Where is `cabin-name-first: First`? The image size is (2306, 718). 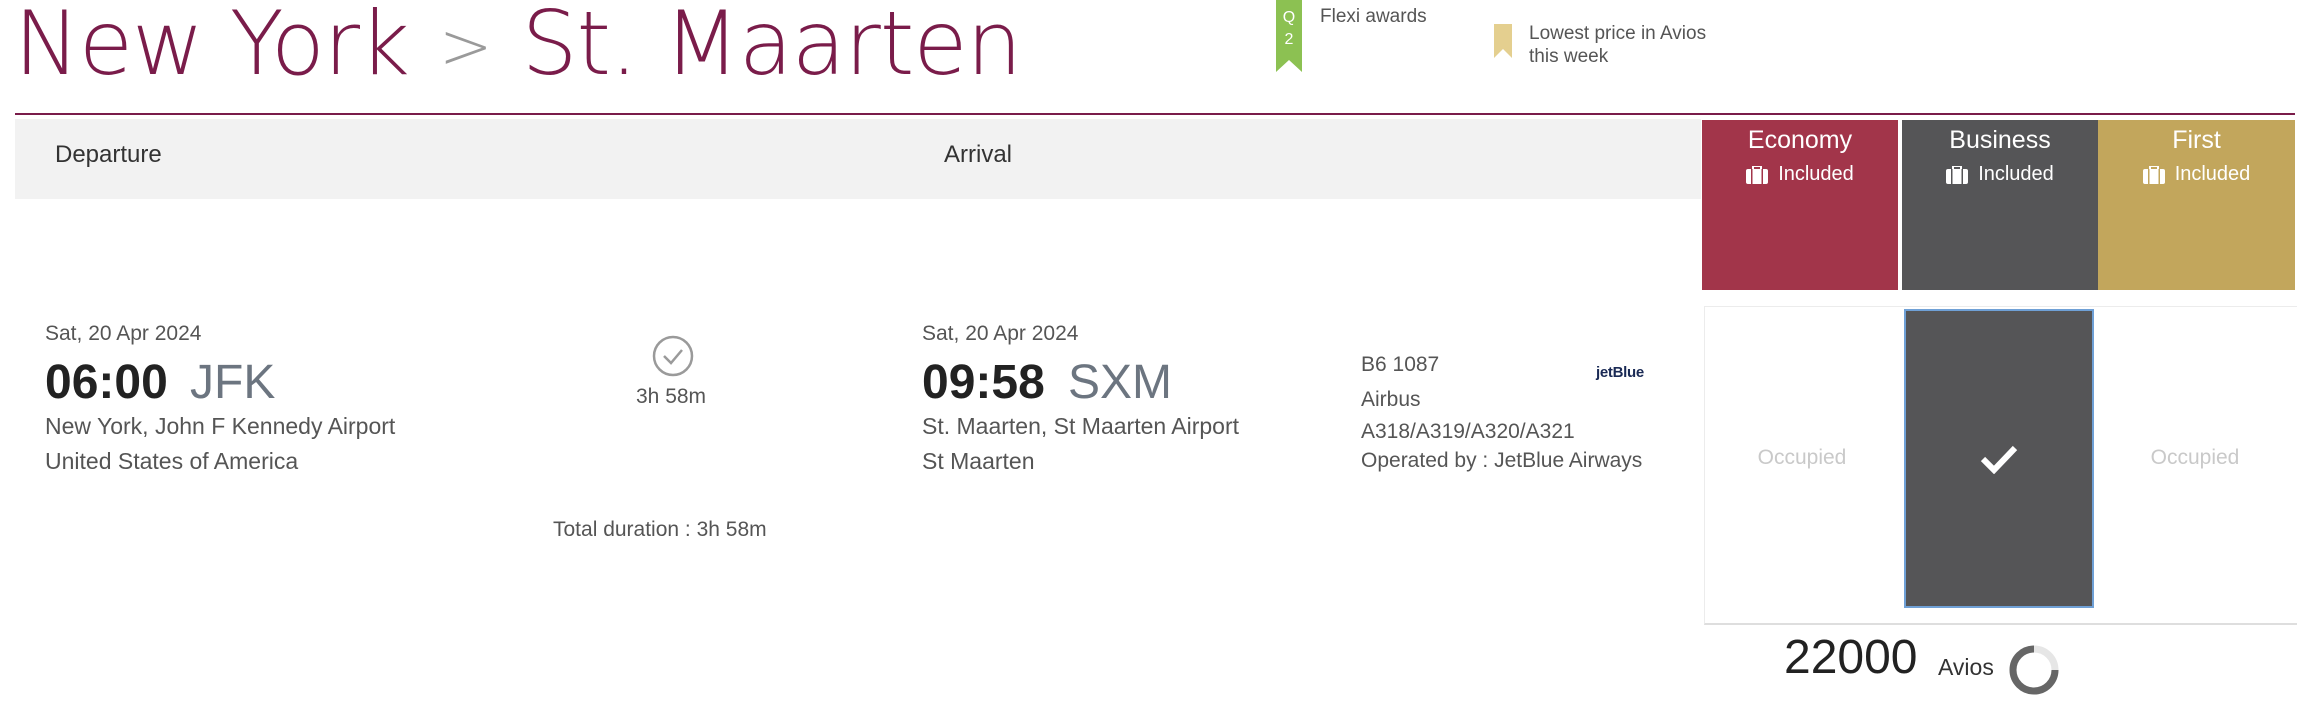
cabin-name-first: First is located at coordinates (2196, 140).